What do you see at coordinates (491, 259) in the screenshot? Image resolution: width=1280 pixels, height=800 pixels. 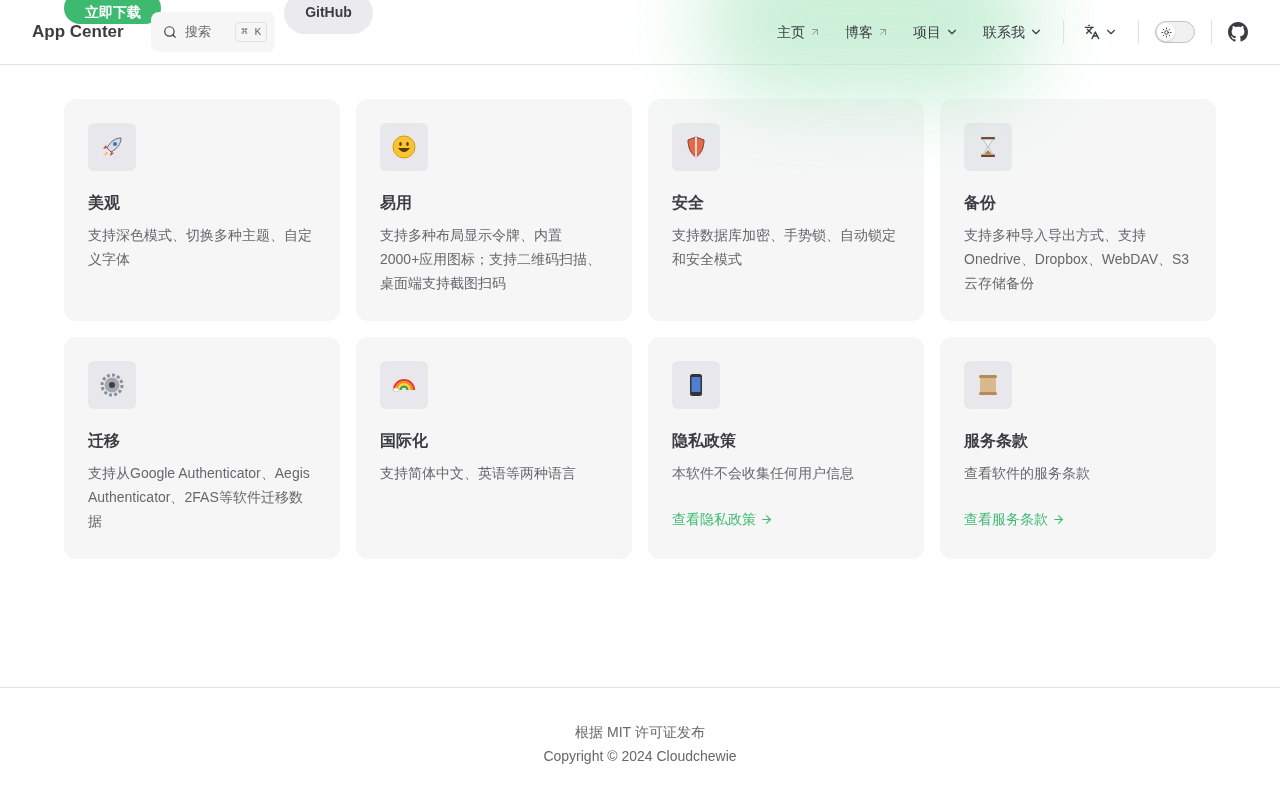 I see `feature-description: 支持多种布局显示令牌、内置2000+应用图标；支持二维码扫描、桌面端支持截图扫码` at bounding box center [491, 259].